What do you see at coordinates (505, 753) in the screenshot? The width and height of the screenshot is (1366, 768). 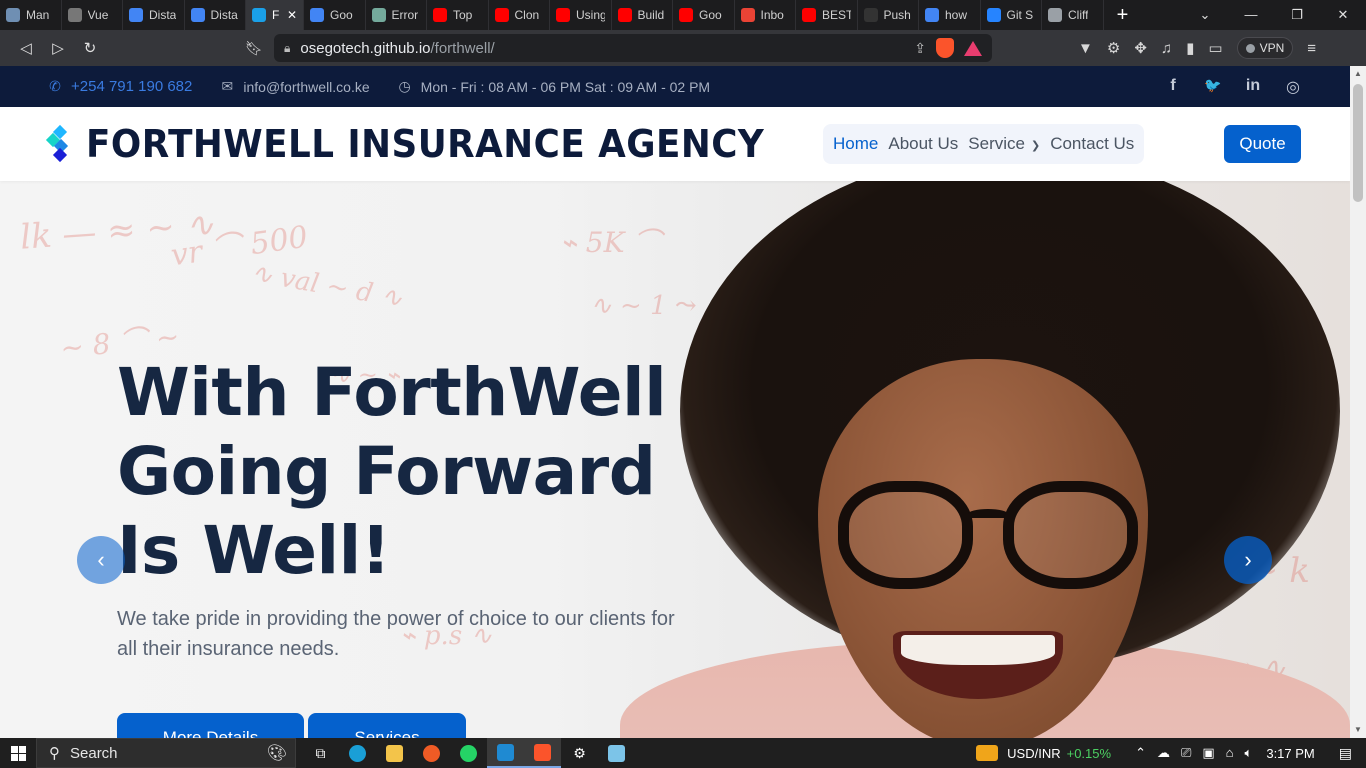 I see `vscode-icon` at bounding box center [505, 753].